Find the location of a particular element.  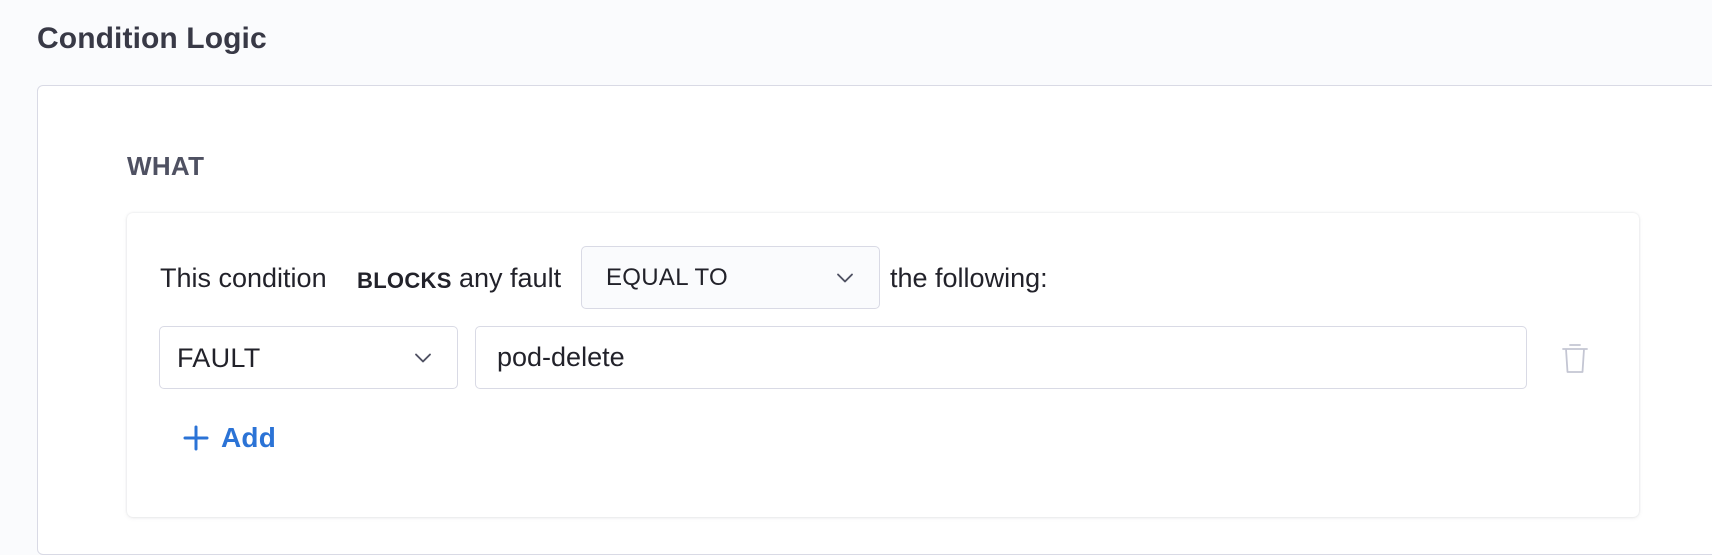

field-select: FAULT is located at coordinates (308, 357).